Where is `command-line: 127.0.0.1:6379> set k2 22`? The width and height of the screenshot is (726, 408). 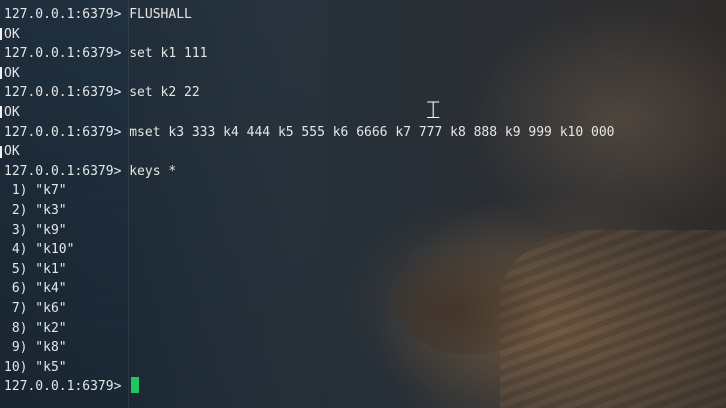 command-line: 127.0.0.1:6379> set k2 22 is located at coordinates (363, 93).